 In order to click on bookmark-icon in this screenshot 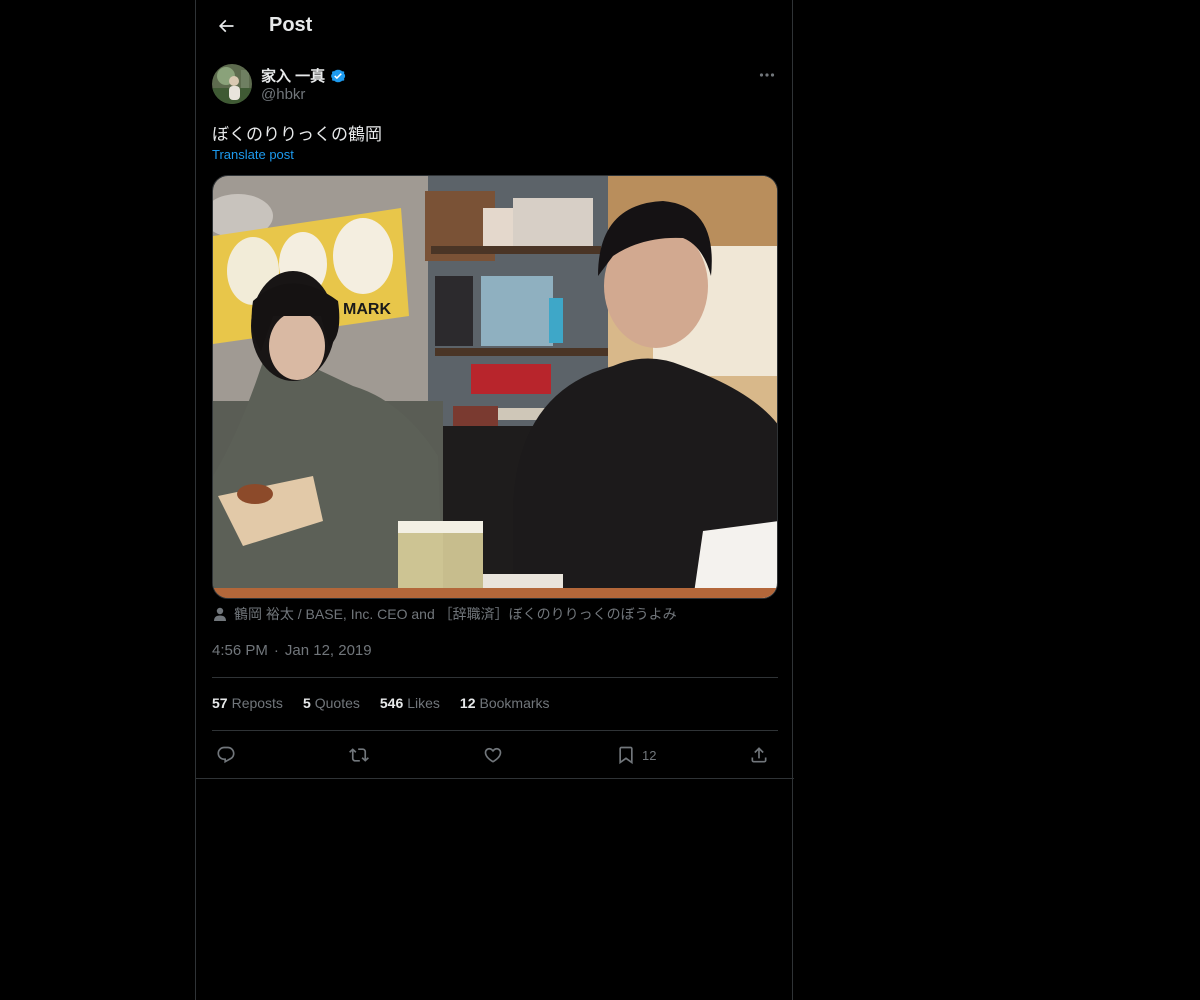, I will do `click(626, 755)`.